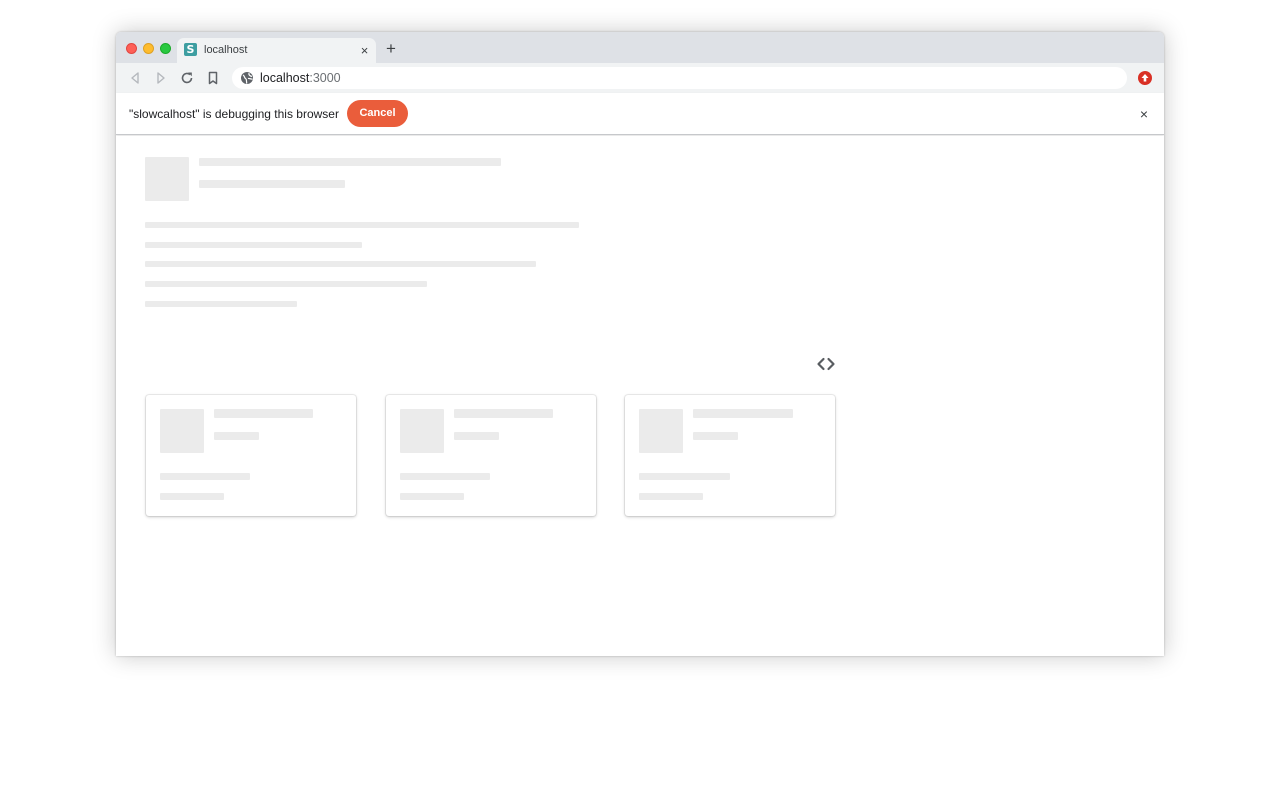  What do you see at coordinates (285, 78) in the screenshot?
I see `url-host: localhost` at bounding box center [285, 78].